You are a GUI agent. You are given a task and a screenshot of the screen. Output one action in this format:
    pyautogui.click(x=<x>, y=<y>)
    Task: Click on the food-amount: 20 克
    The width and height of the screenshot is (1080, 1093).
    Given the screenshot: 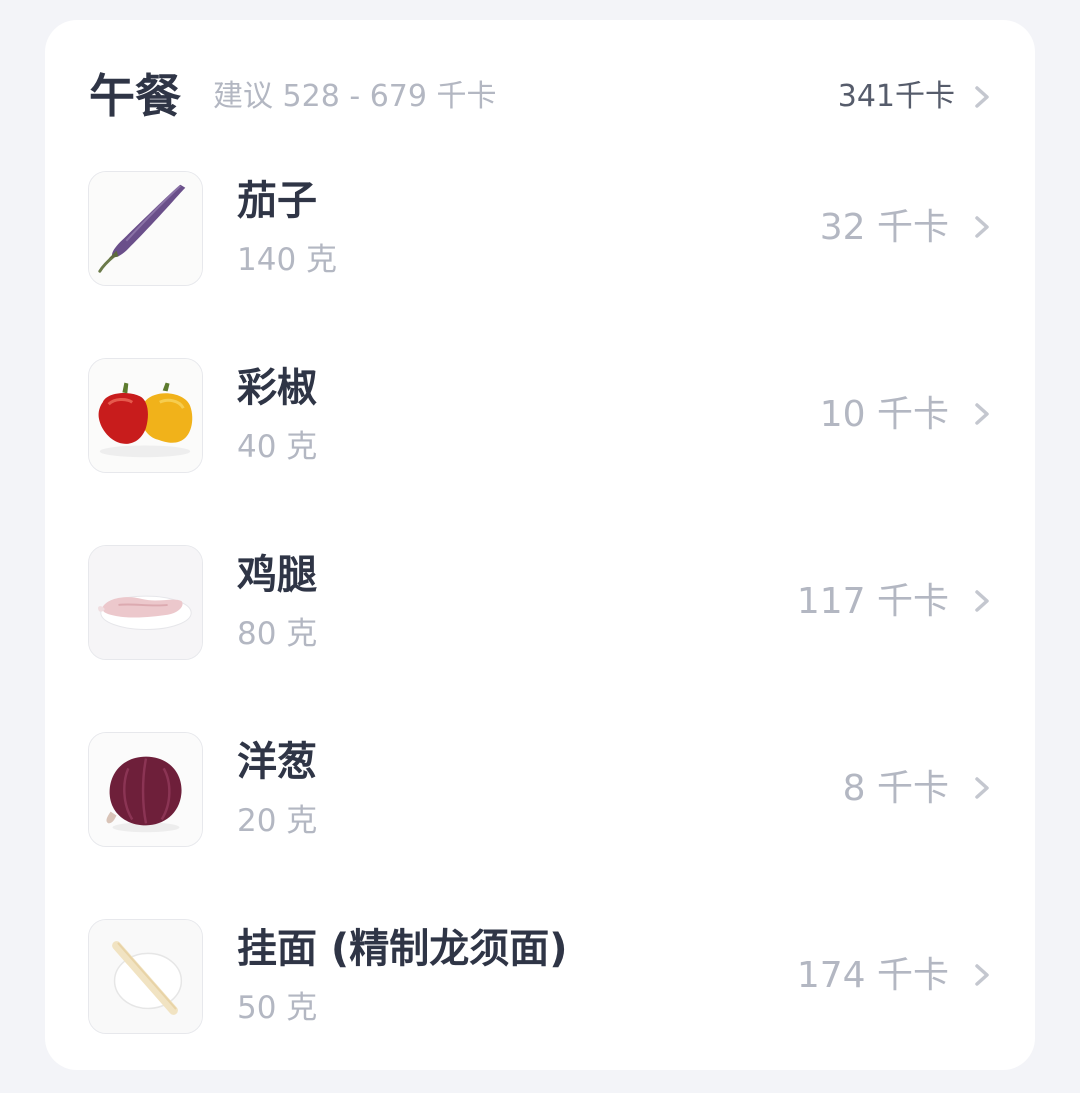 What is the action you would take?
    pyautogui.click(x=277, y=821)
    